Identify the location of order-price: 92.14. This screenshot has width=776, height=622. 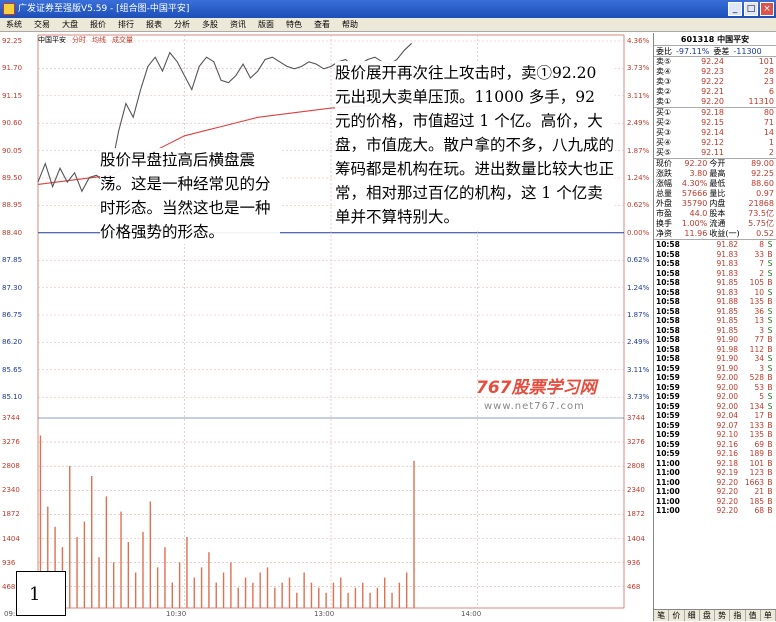
(712, 132).